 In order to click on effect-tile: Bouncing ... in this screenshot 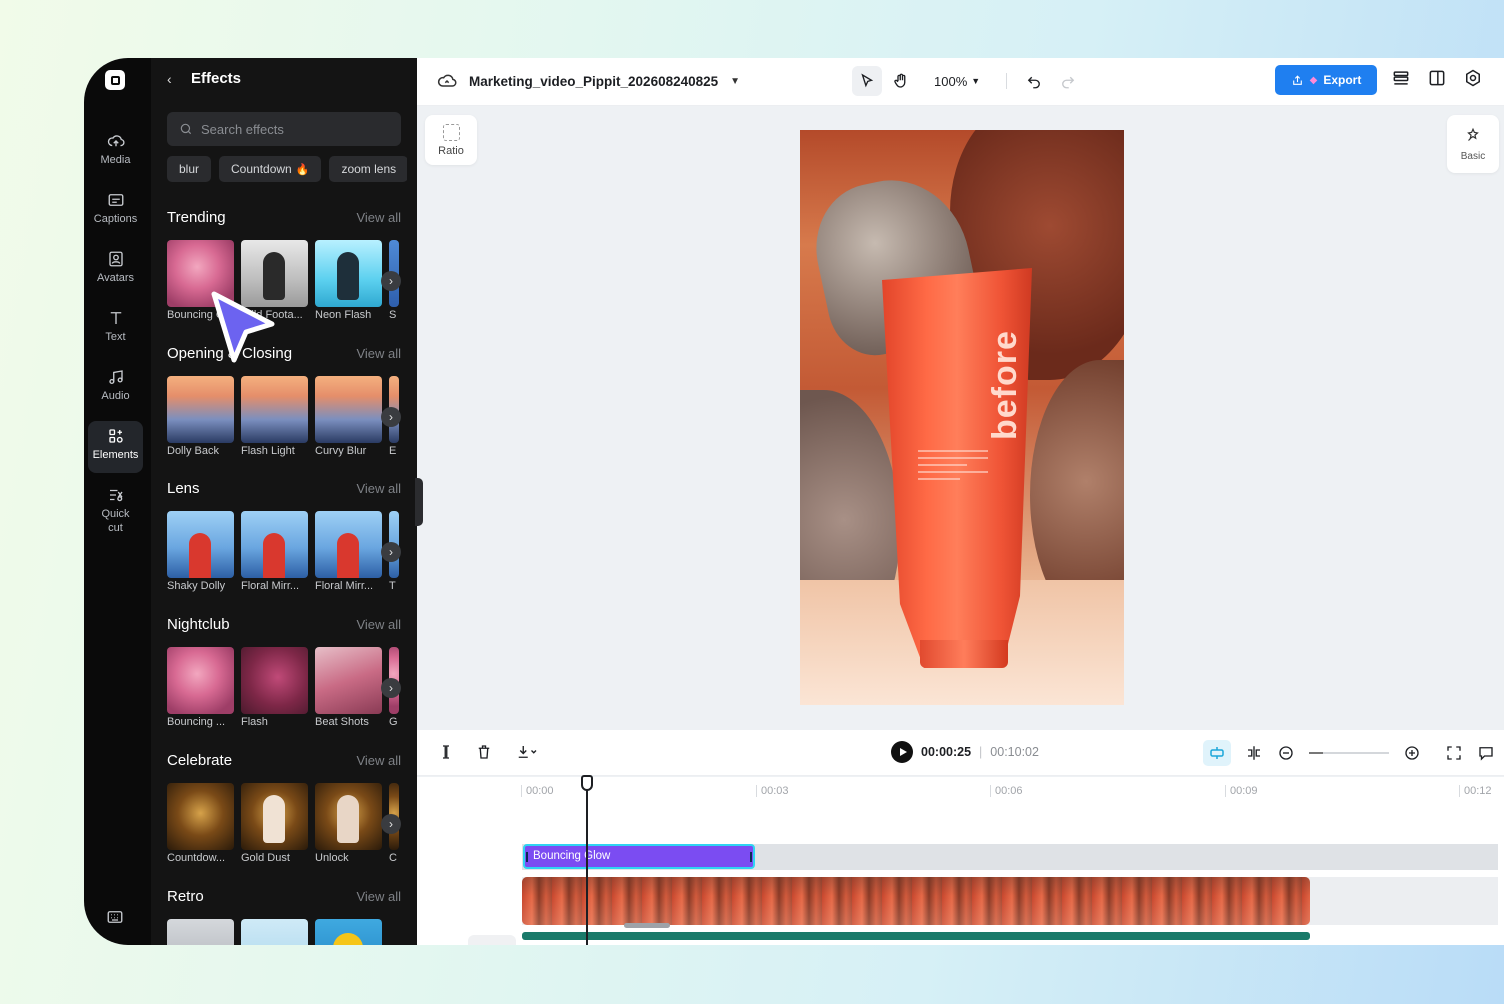, I will do `click(200, 688)`.